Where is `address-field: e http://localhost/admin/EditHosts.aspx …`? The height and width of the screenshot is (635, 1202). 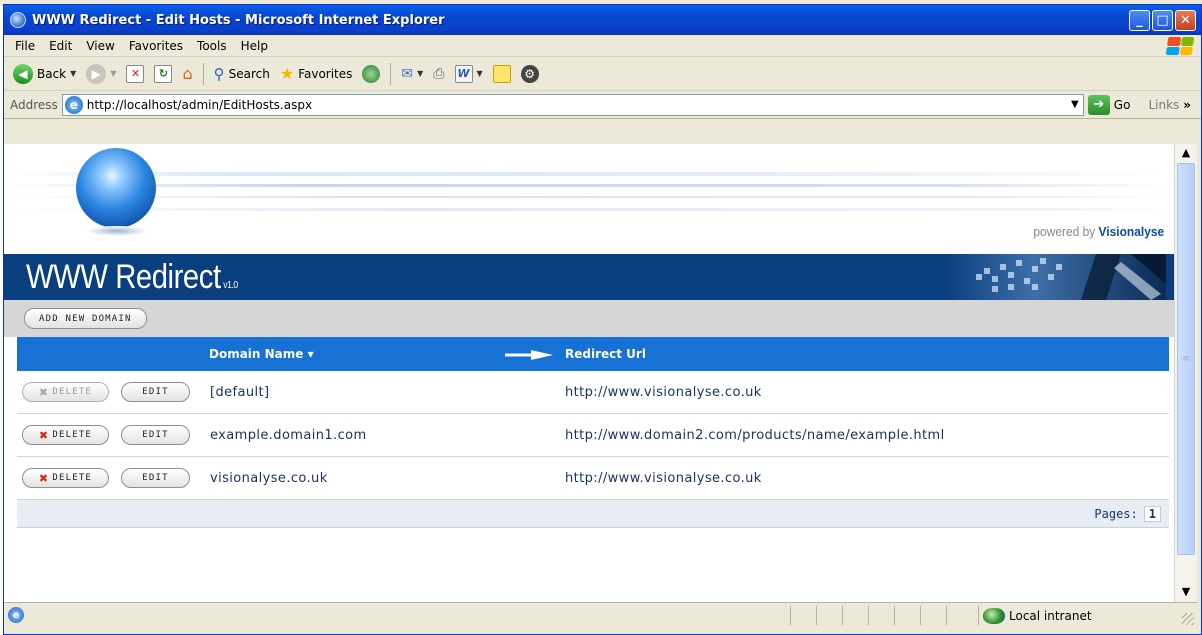
address-field: e http://localhost/admin/EditHosts.aspx … is located at coordinates (572, 104).